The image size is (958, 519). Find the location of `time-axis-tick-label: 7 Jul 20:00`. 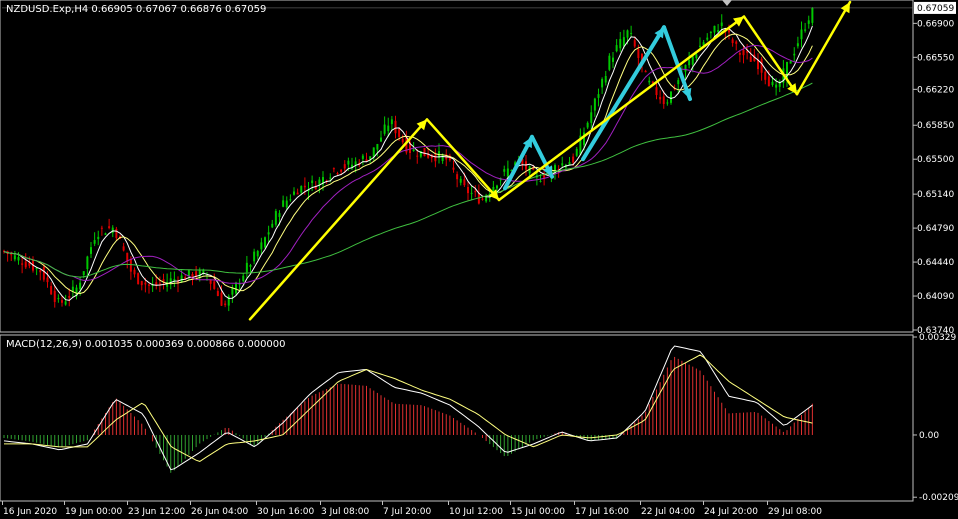

time-axis-tick-label: 7 Jul 20:00 is located at coordinates (407, 512).